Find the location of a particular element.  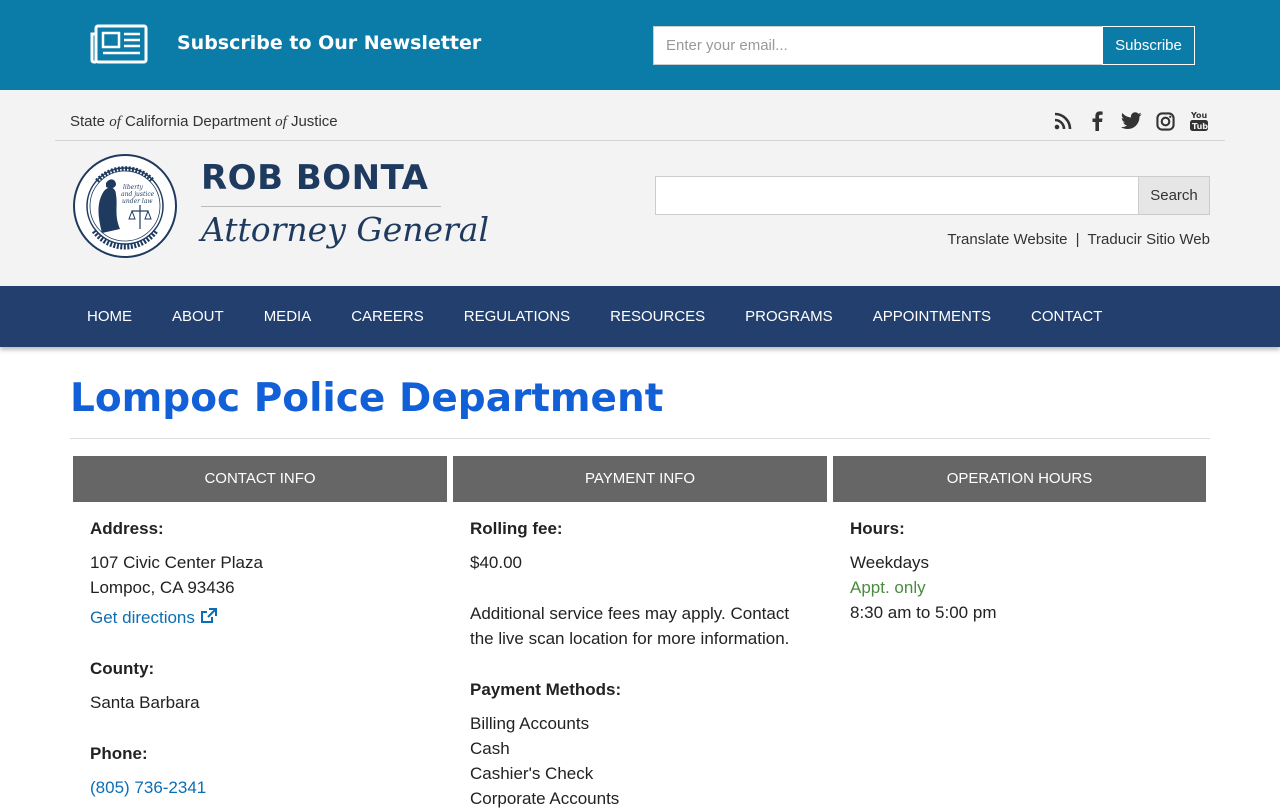

page-title: Lompoc Police Department is located at coordinates (367, 398).